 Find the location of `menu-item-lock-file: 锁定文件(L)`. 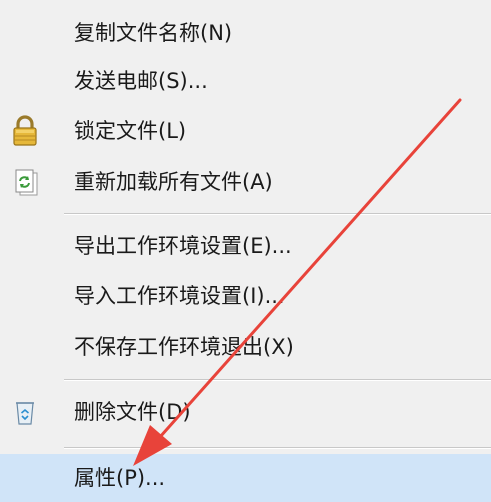

menu-item-lock-file: 锁定文件(L) is located at coordinates (245, 131).